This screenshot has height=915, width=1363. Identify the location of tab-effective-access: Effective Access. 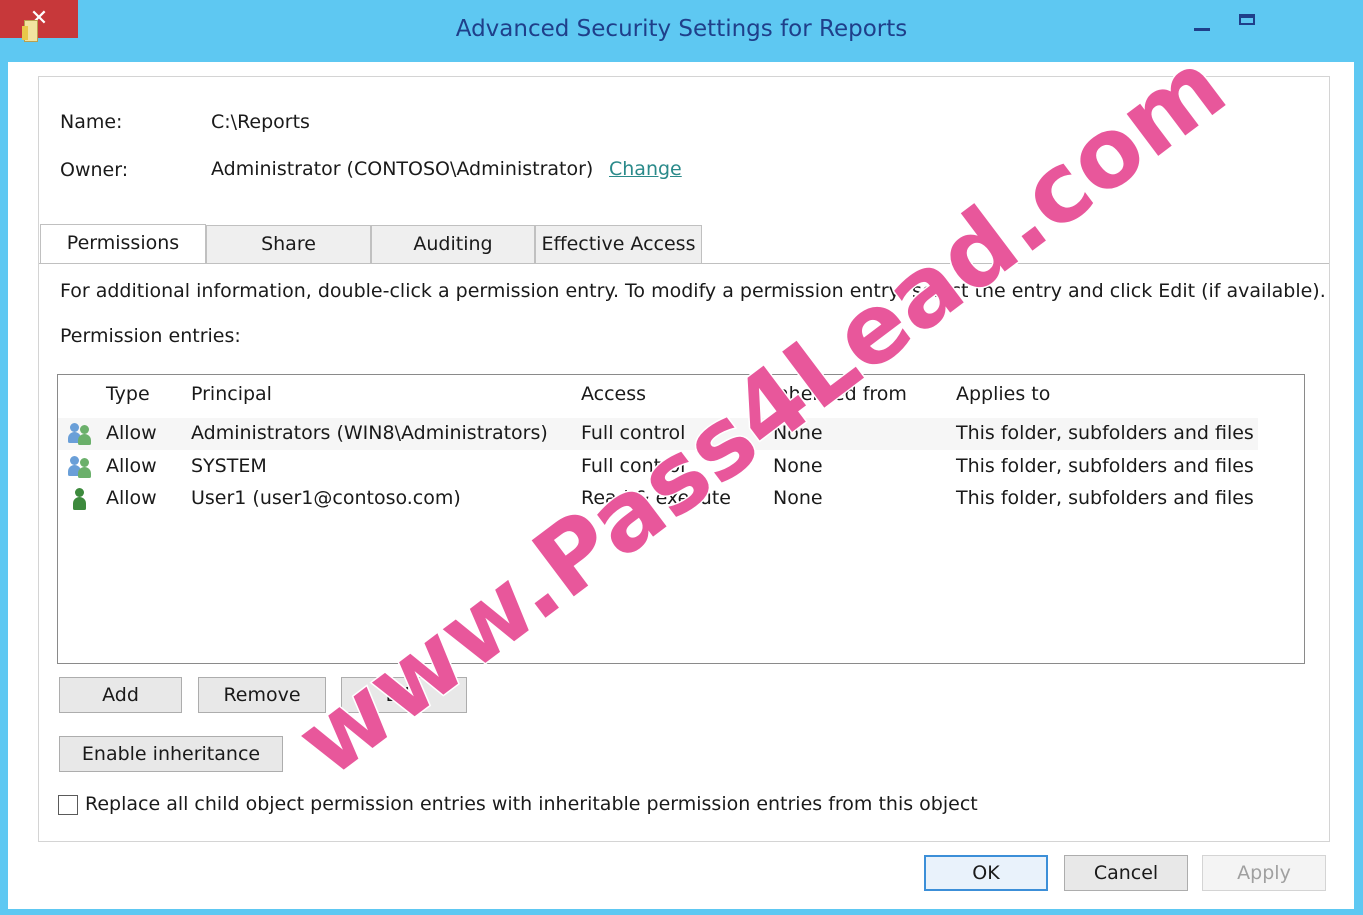
(618, 244).